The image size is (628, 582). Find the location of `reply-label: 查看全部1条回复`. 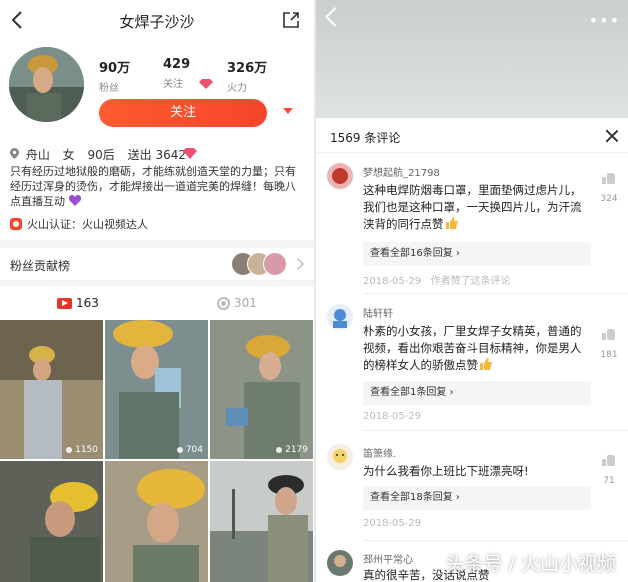

reply-label: 查看全部1条回复 is located at coordinates (408, 392).